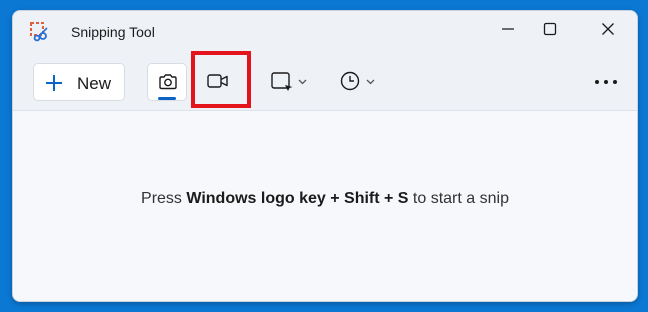  I want to click on more-options-button, so click(606, 82).